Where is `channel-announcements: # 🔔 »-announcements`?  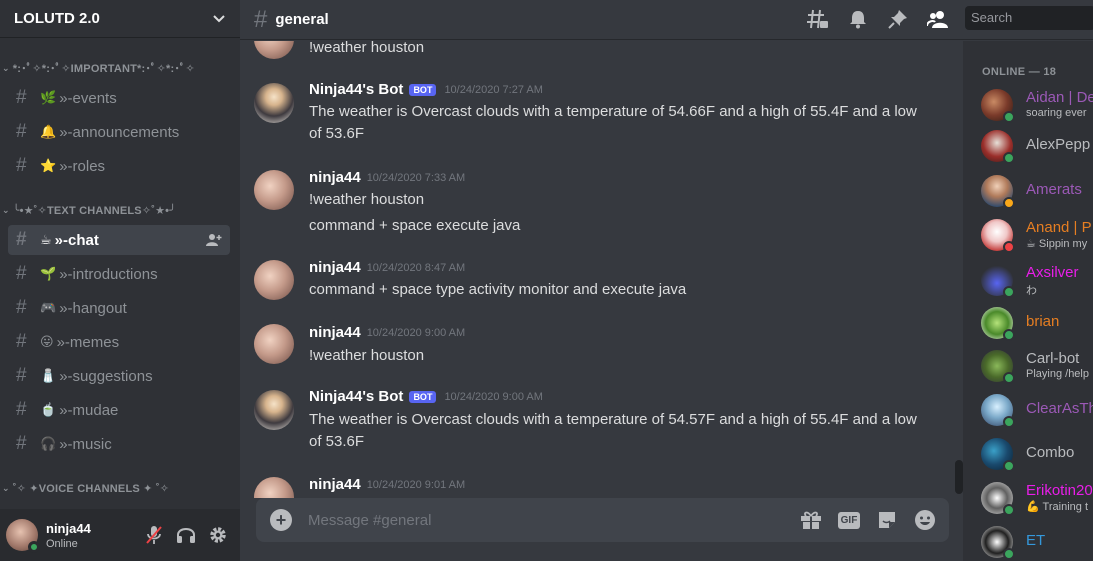 channel-announcements: # 🔔 »-announcements is located at coordinates (119, 132).